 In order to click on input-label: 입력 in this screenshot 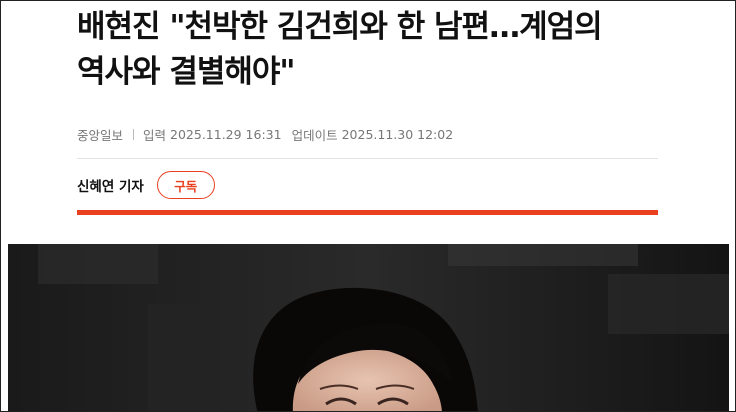, I will do `click(155, 135)`.